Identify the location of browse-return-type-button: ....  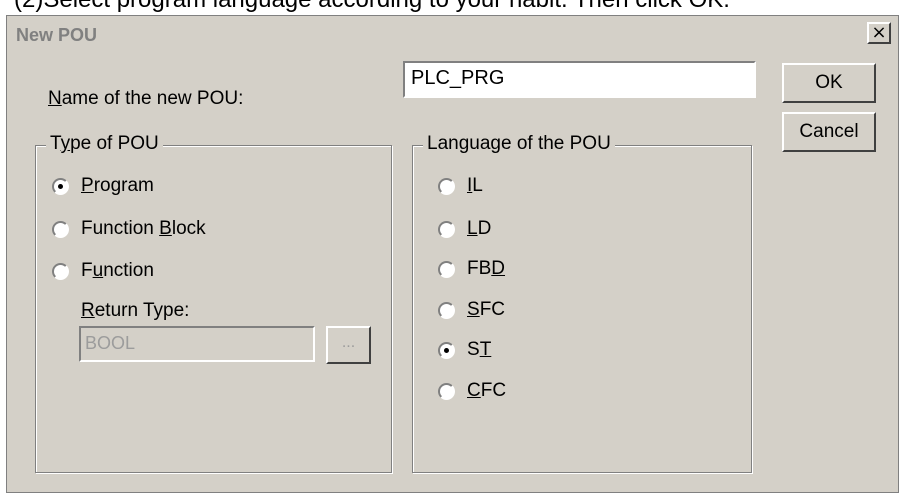
(348, 345).